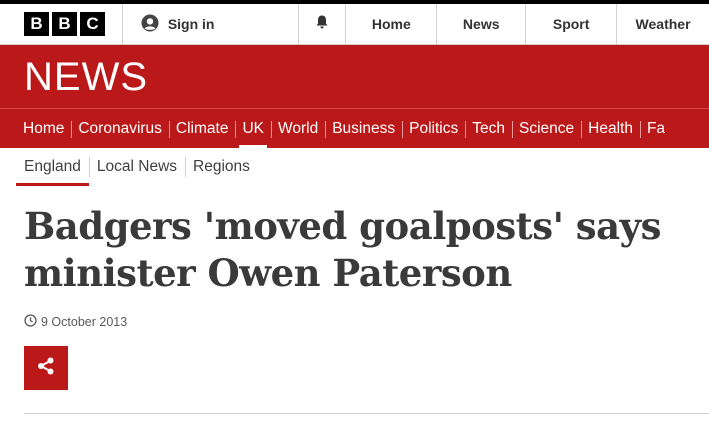  What do you see at coordinates (363, 128) in the screenshot?
I see `nav-item-business: Business` at bounding box center [363, 128].